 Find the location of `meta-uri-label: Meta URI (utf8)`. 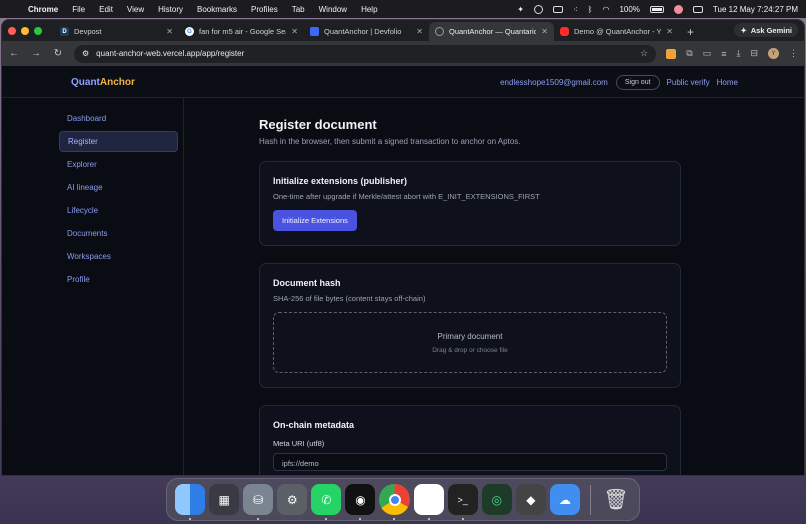

meta-uri-label: Meta URI (utf8) is located at coordinates (299, 443).